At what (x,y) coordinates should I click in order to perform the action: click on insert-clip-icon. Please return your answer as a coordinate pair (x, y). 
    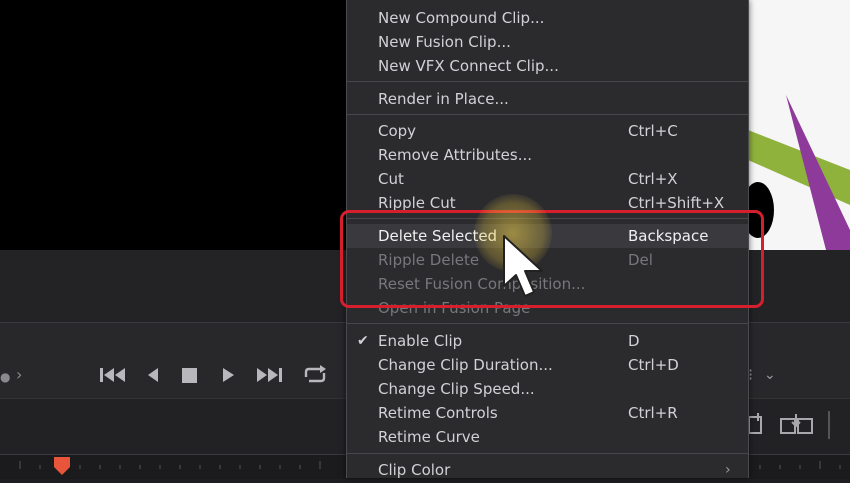
    Looking at the image, I should click on (757, 424).